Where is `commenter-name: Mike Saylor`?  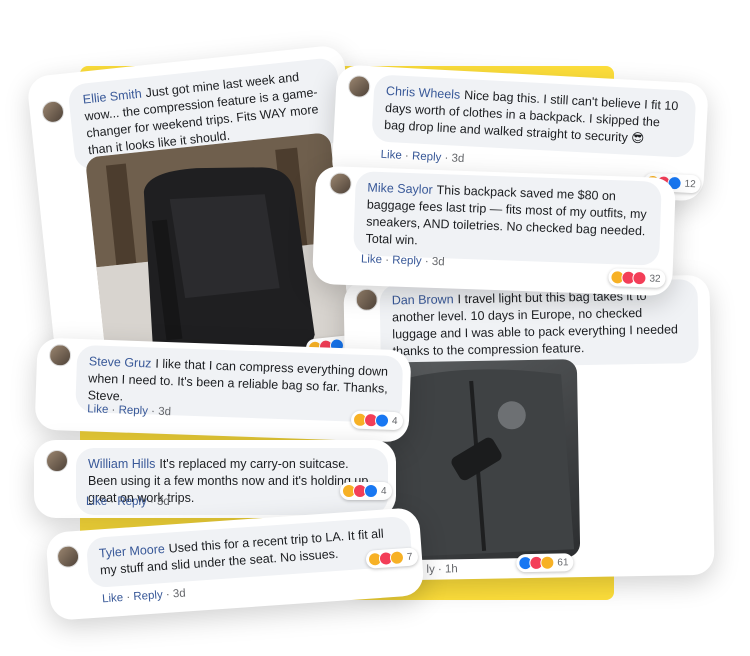 commenter-name: Mike Saylor is located at coordinates (400, 189).